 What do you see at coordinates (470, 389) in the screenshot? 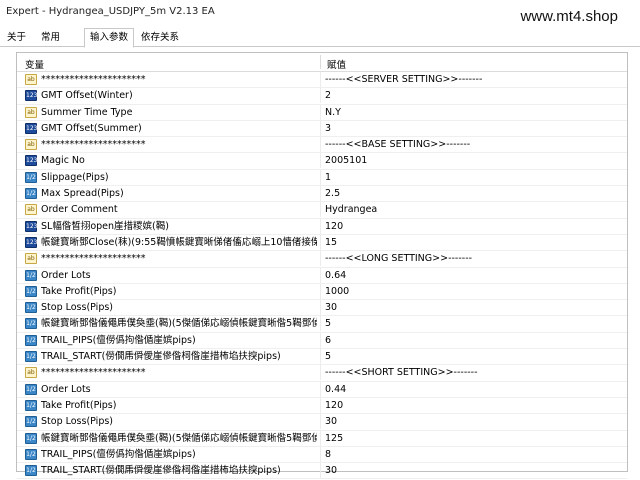
I see `parameter-value: 0.44` at bounding box center [470, 389].